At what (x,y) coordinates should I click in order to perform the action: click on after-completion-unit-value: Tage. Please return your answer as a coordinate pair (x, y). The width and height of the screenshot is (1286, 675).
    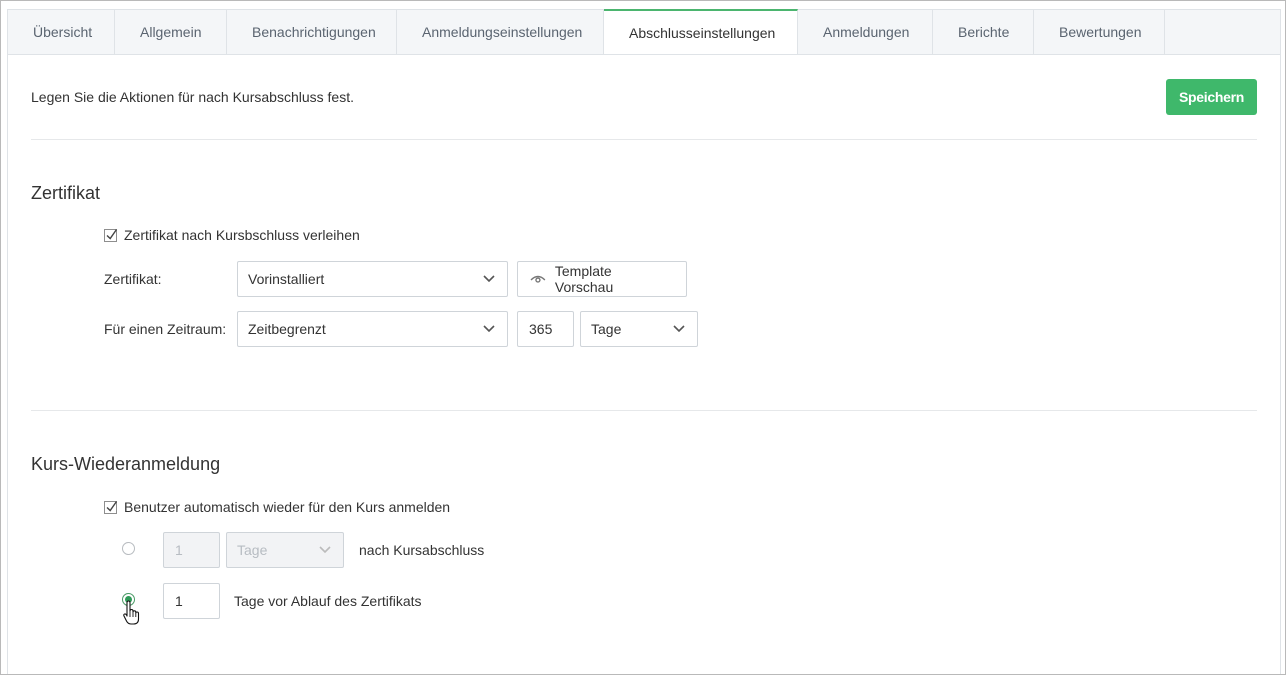
    Looking at the image, I should click on (252, 550).